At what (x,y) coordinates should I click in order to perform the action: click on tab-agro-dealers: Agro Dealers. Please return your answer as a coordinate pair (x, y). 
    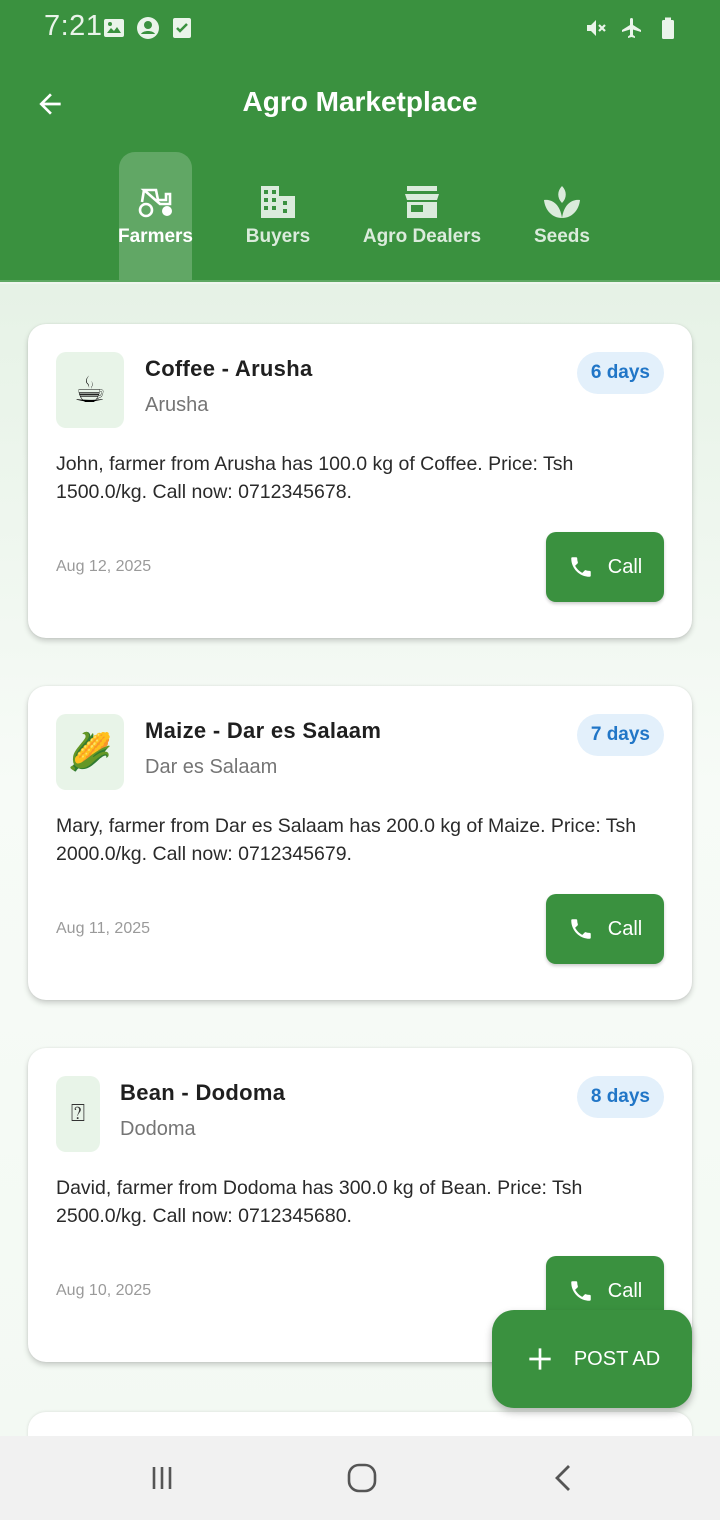
    Looking at the image, I should click on (422, 216).